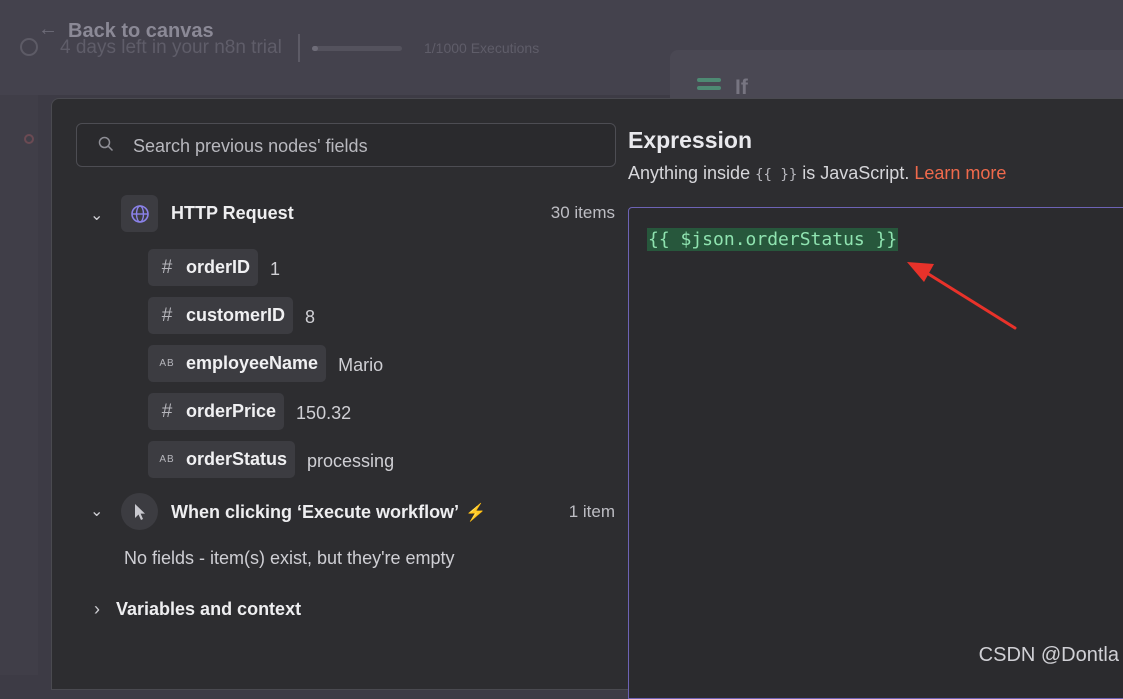  I want to click on variables-and-context: › Variables and context, so click(197, 609).